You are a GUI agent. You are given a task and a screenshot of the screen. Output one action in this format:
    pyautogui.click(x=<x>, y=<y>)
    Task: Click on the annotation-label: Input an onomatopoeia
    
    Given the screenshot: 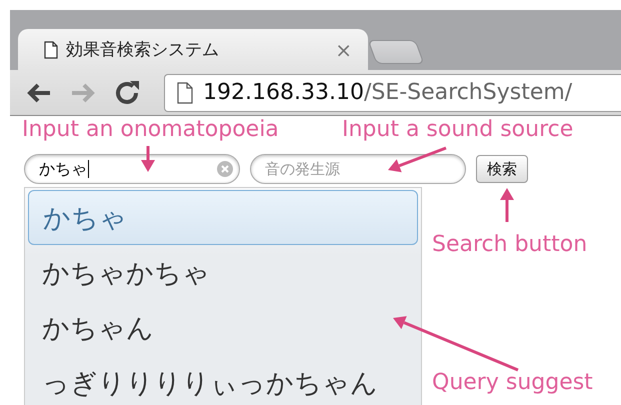 What is the action you would take?
    pyautogui.click(x=150, y=129)
    